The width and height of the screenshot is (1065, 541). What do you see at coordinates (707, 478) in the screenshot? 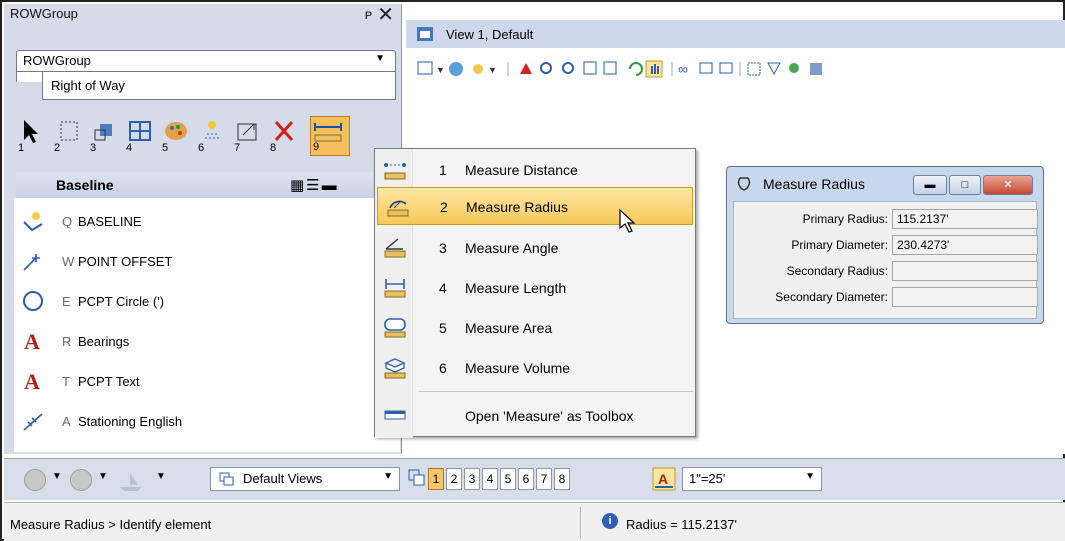
I see `scale-value: 1"=25'` at bounding box center [707, 478].